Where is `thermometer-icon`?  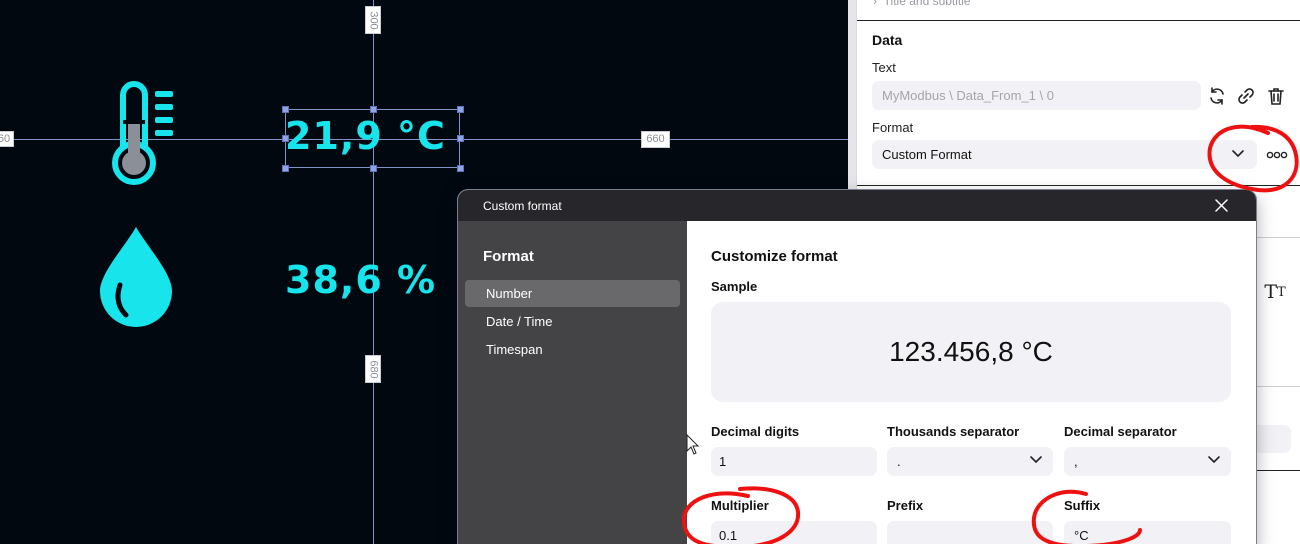
thermometer-icon is located at coordinates (144, 134).